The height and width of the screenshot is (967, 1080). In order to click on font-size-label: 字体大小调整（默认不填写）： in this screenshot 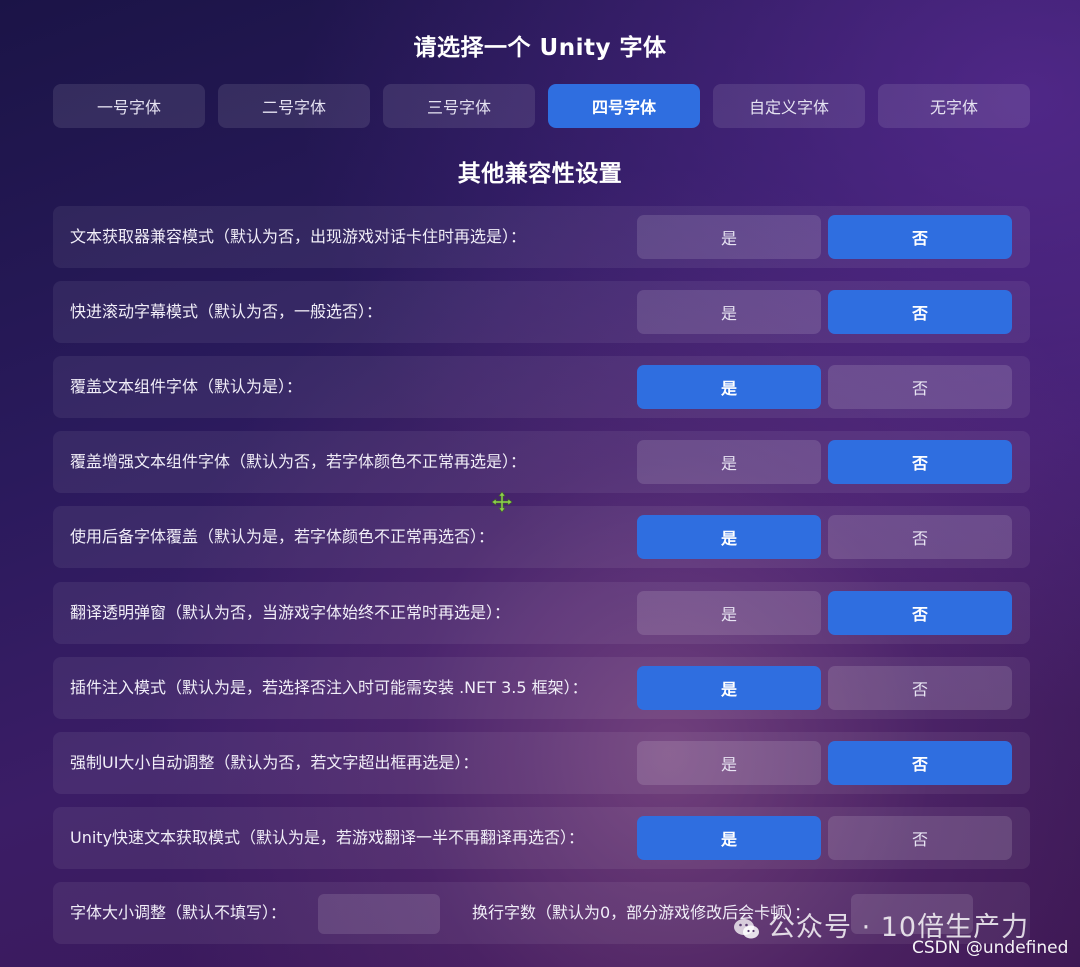, I will do `click(178, 912)`.